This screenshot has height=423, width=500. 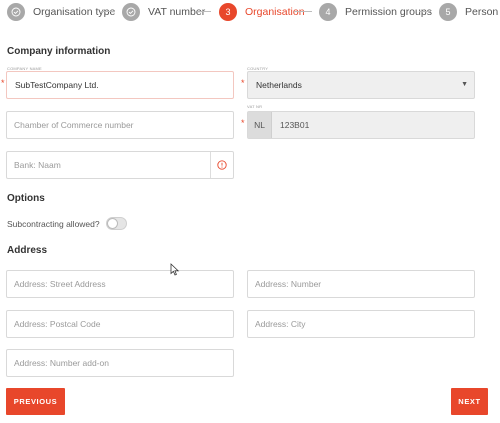 What do you see at coordinates (26, 198) in the screenshot?
I see `options-heading: Options` at bounding box center [26, 198].